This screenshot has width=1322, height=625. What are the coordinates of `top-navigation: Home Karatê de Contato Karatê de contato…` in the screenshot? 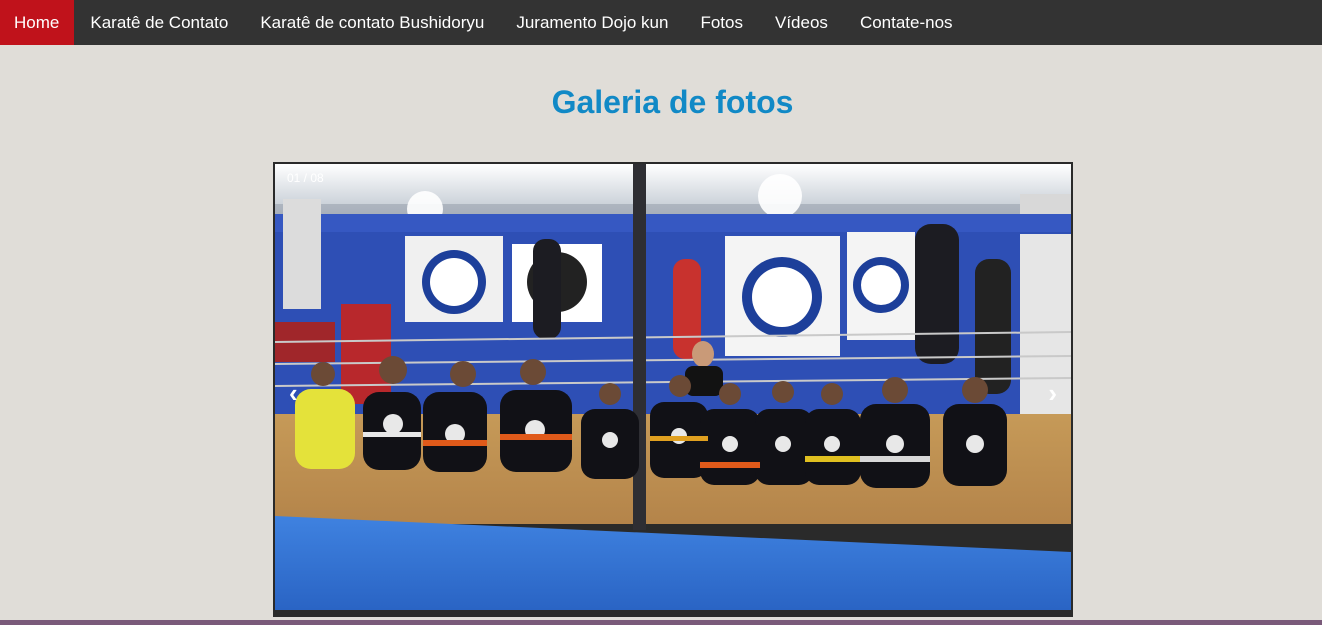 It's located at (661, 22).